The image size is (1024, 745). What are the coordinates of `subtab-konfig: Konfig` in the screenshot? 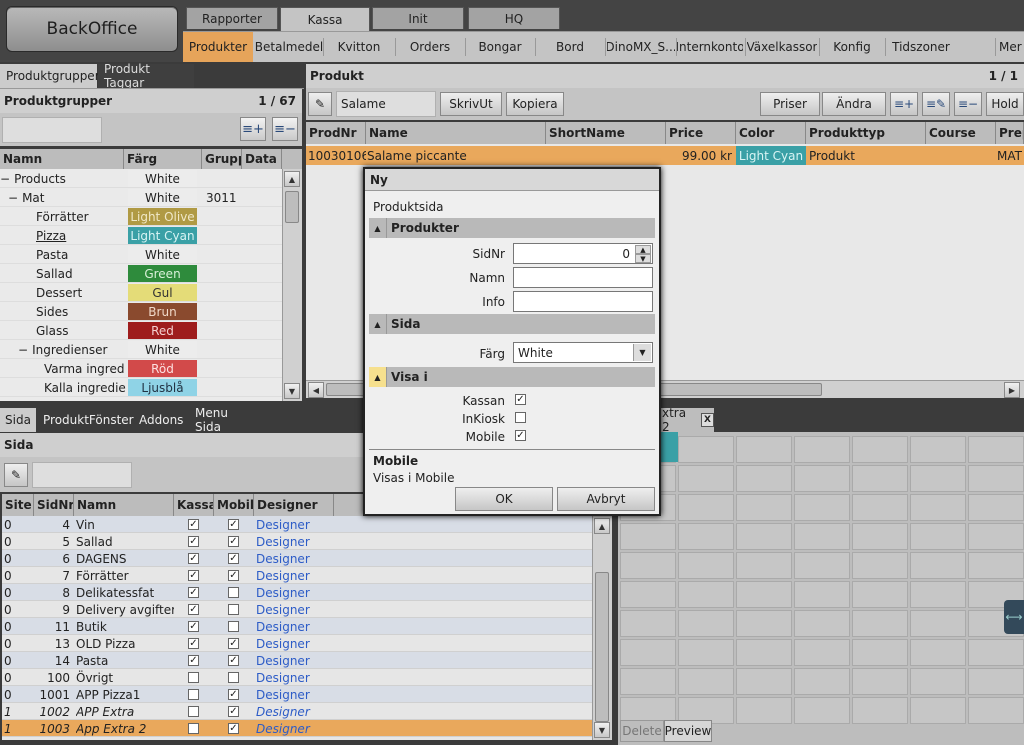 It's located at (852, 47).